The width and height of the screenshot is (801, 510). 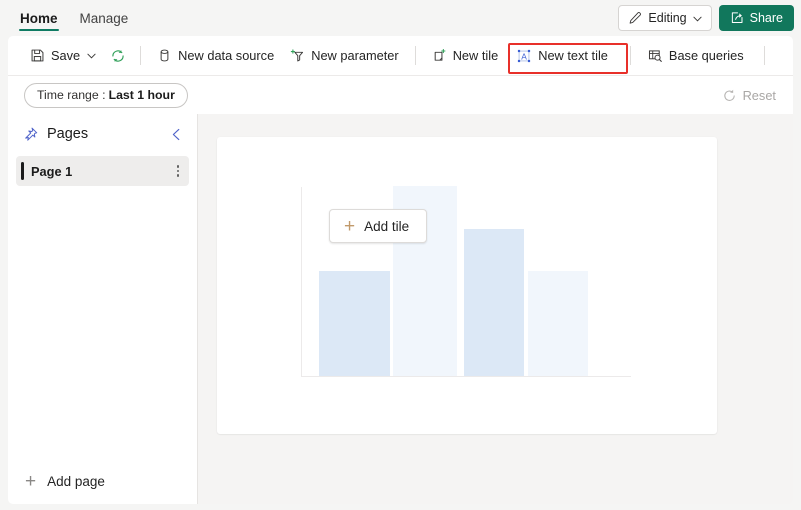 I want to click on add-page-button: + Add page, so click(x=103, y=481).